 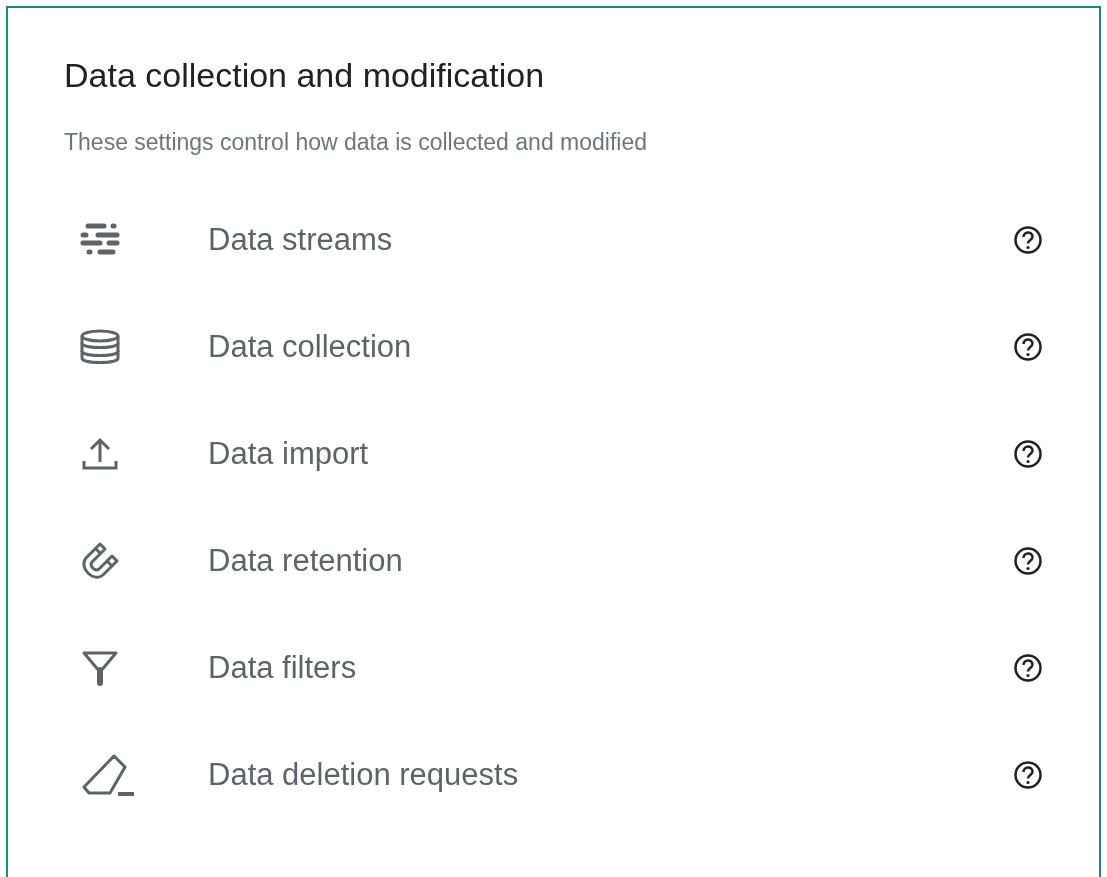 What do you see at coordinates (610, 454) in the screenshot?
I see `settings-link: Data import` at bounding box center [610, 454].